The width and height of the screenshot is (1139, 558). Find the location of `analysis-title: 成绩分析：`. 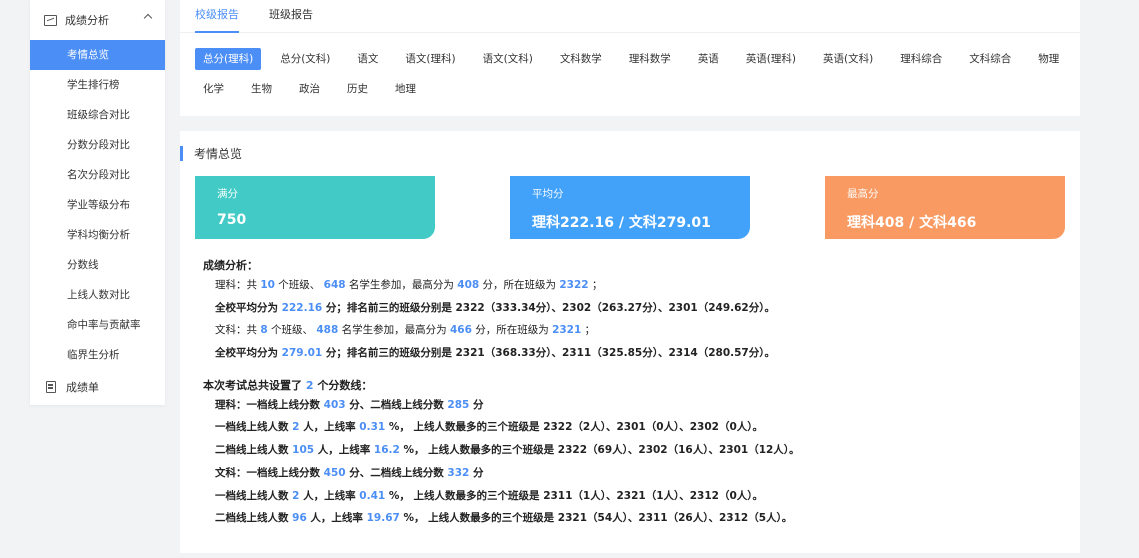

analysis-title: 成绩分析： is located at coordinates (230, 265).